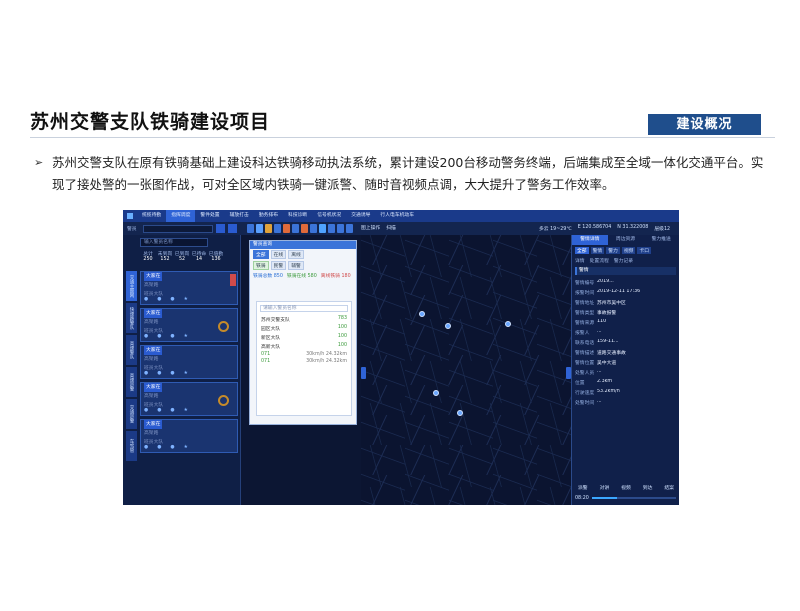  What do you see at coordinates (278, 265) in the screenshot?
I see `filter-chip: 民警` at bounding box center [278, 265].